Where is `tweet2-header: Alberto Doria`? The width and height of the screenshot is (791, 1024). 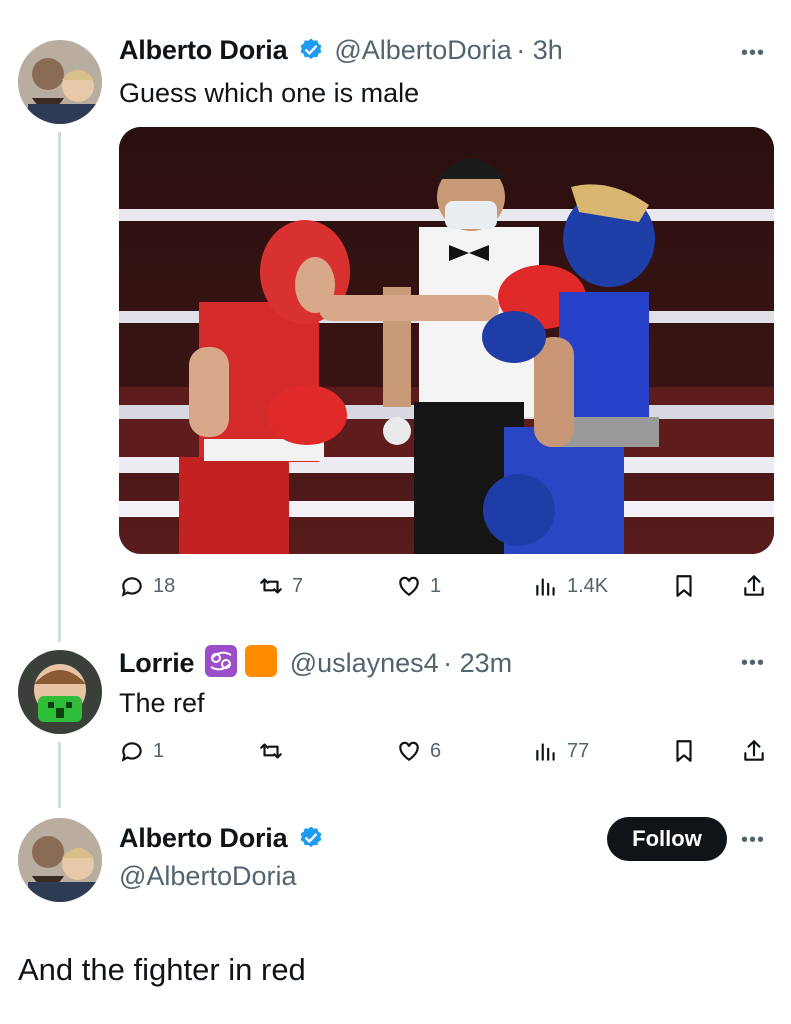
tweet2-header: Alberto Doria is located at coordinates (221, 838).